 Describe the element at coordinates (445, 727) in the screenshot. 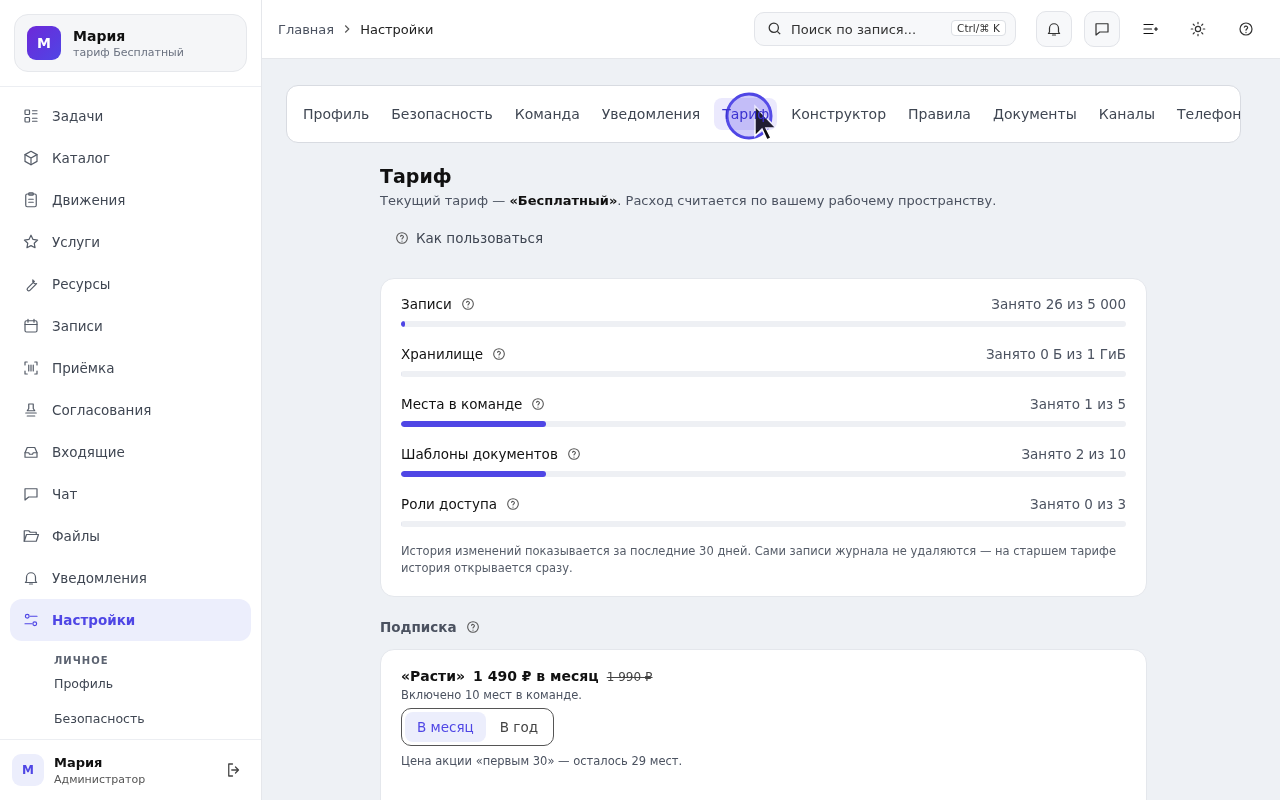

I see `period-option: В месяц` at that location.